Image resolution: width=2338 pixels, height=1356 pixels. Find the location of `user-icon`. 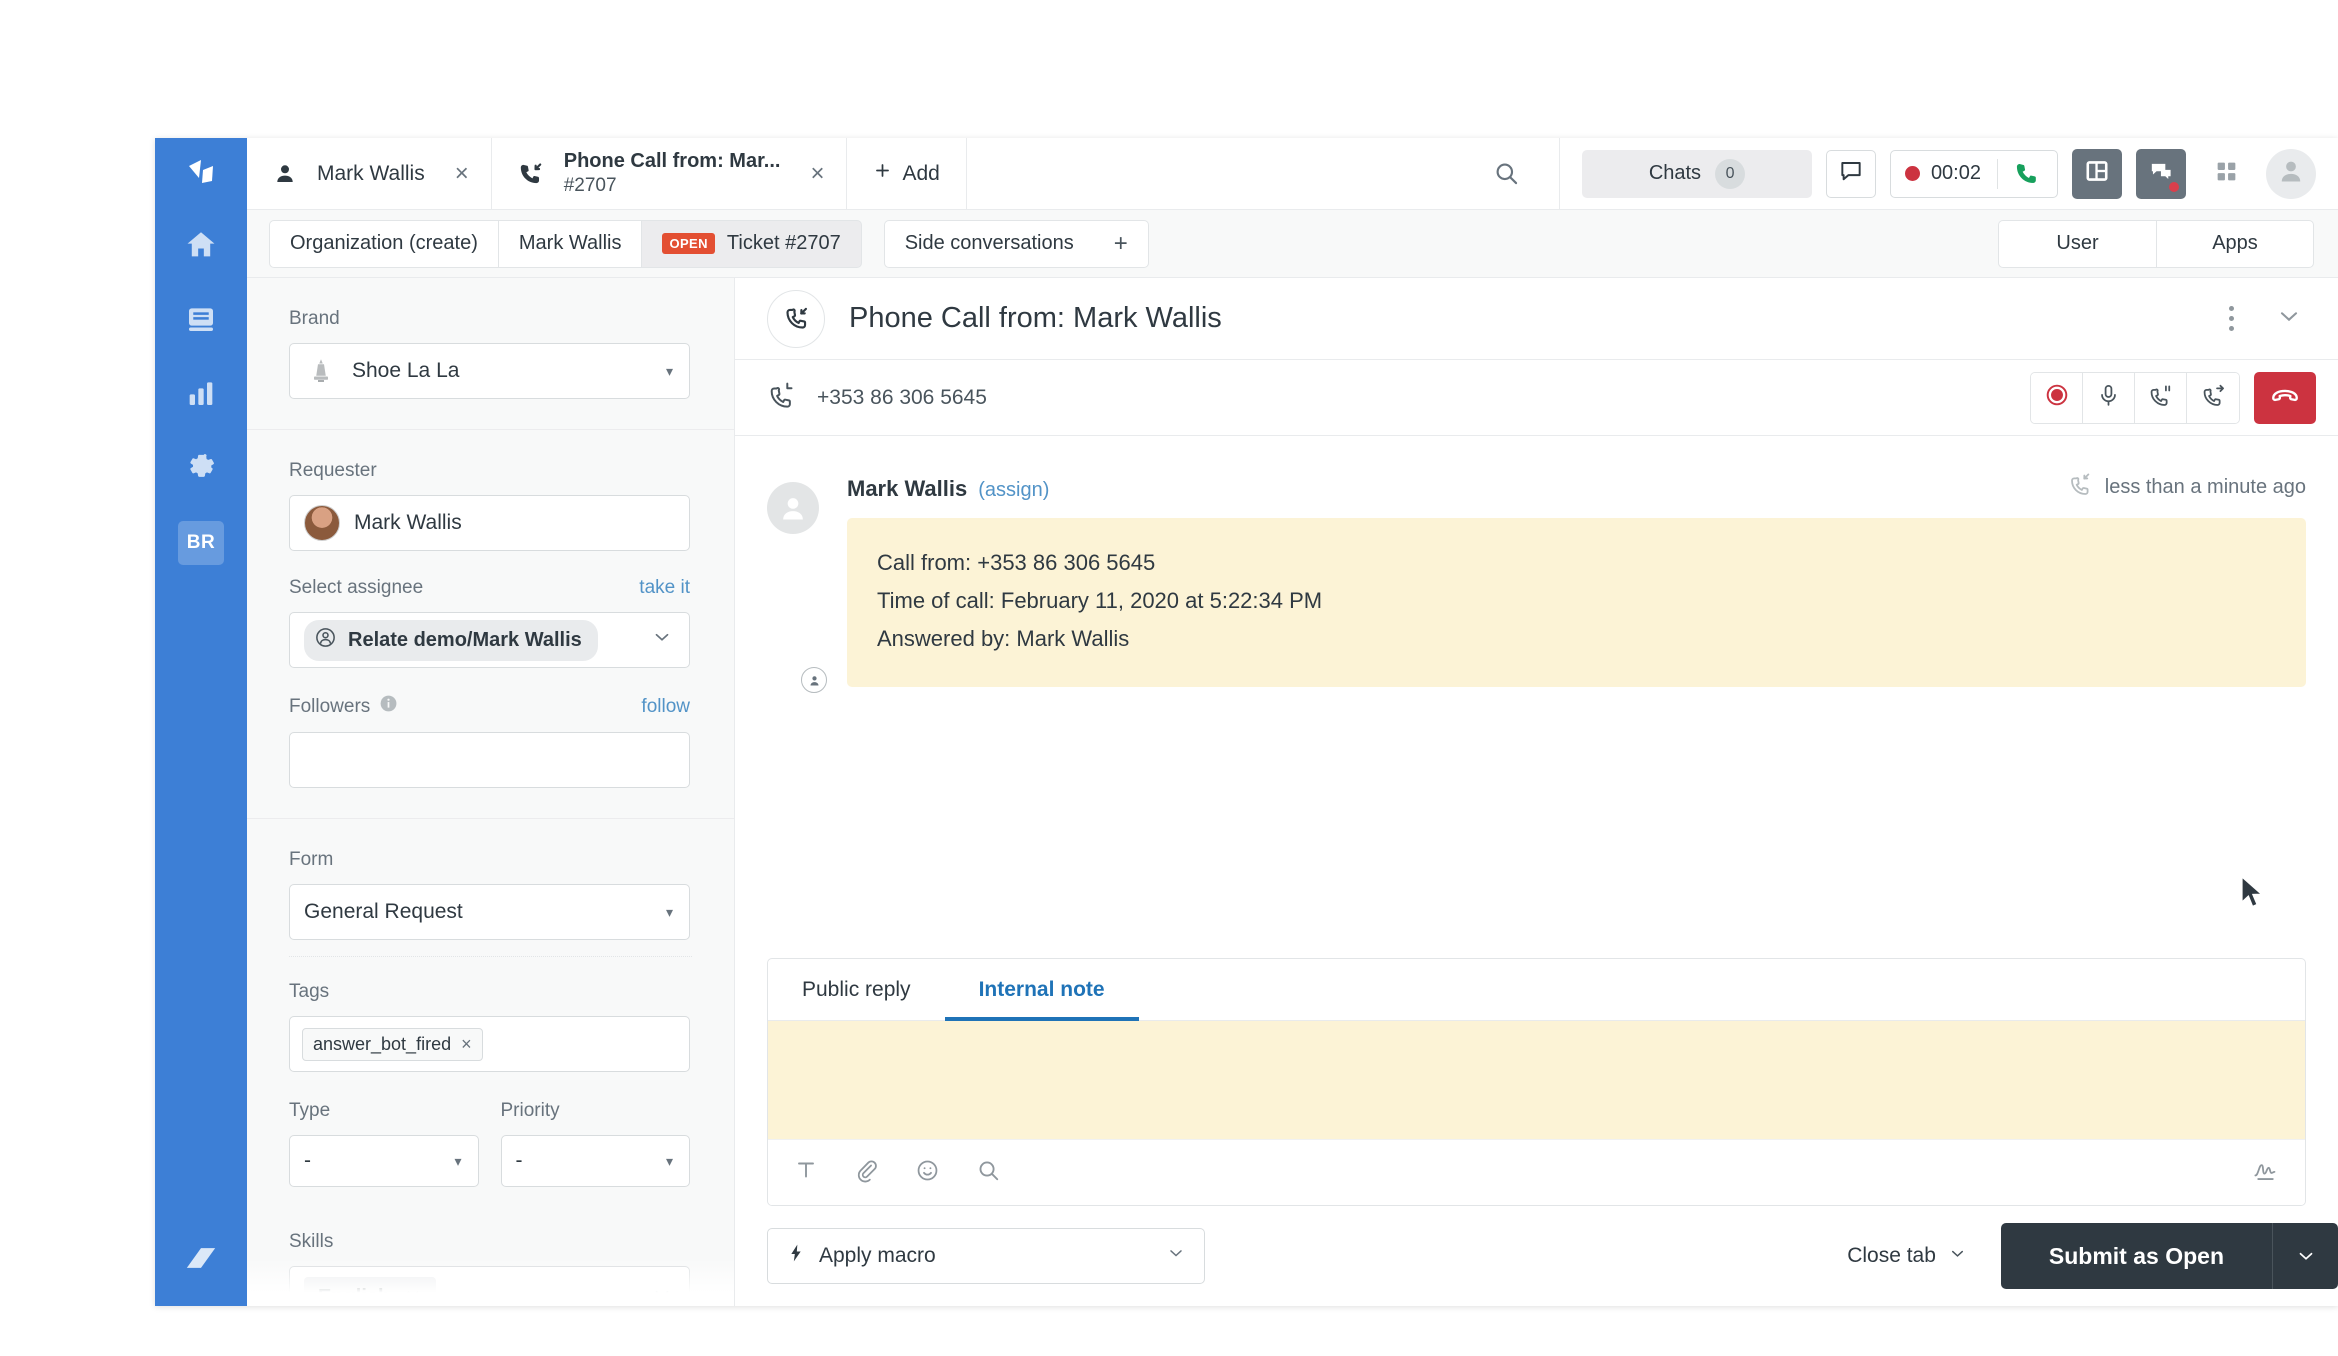

user-icon is located at coordinates (285, 174).